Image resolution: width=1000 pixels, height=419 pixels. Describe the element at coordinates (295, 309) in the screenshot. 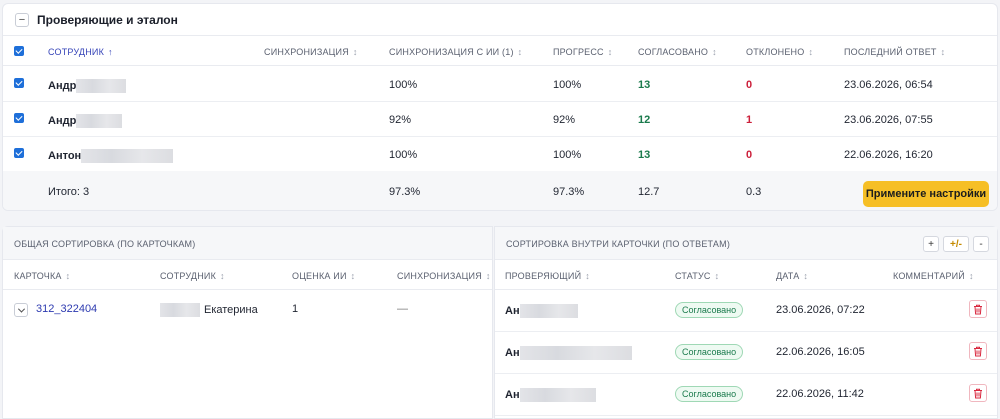

I see `card-ai-score: 1` at that location.